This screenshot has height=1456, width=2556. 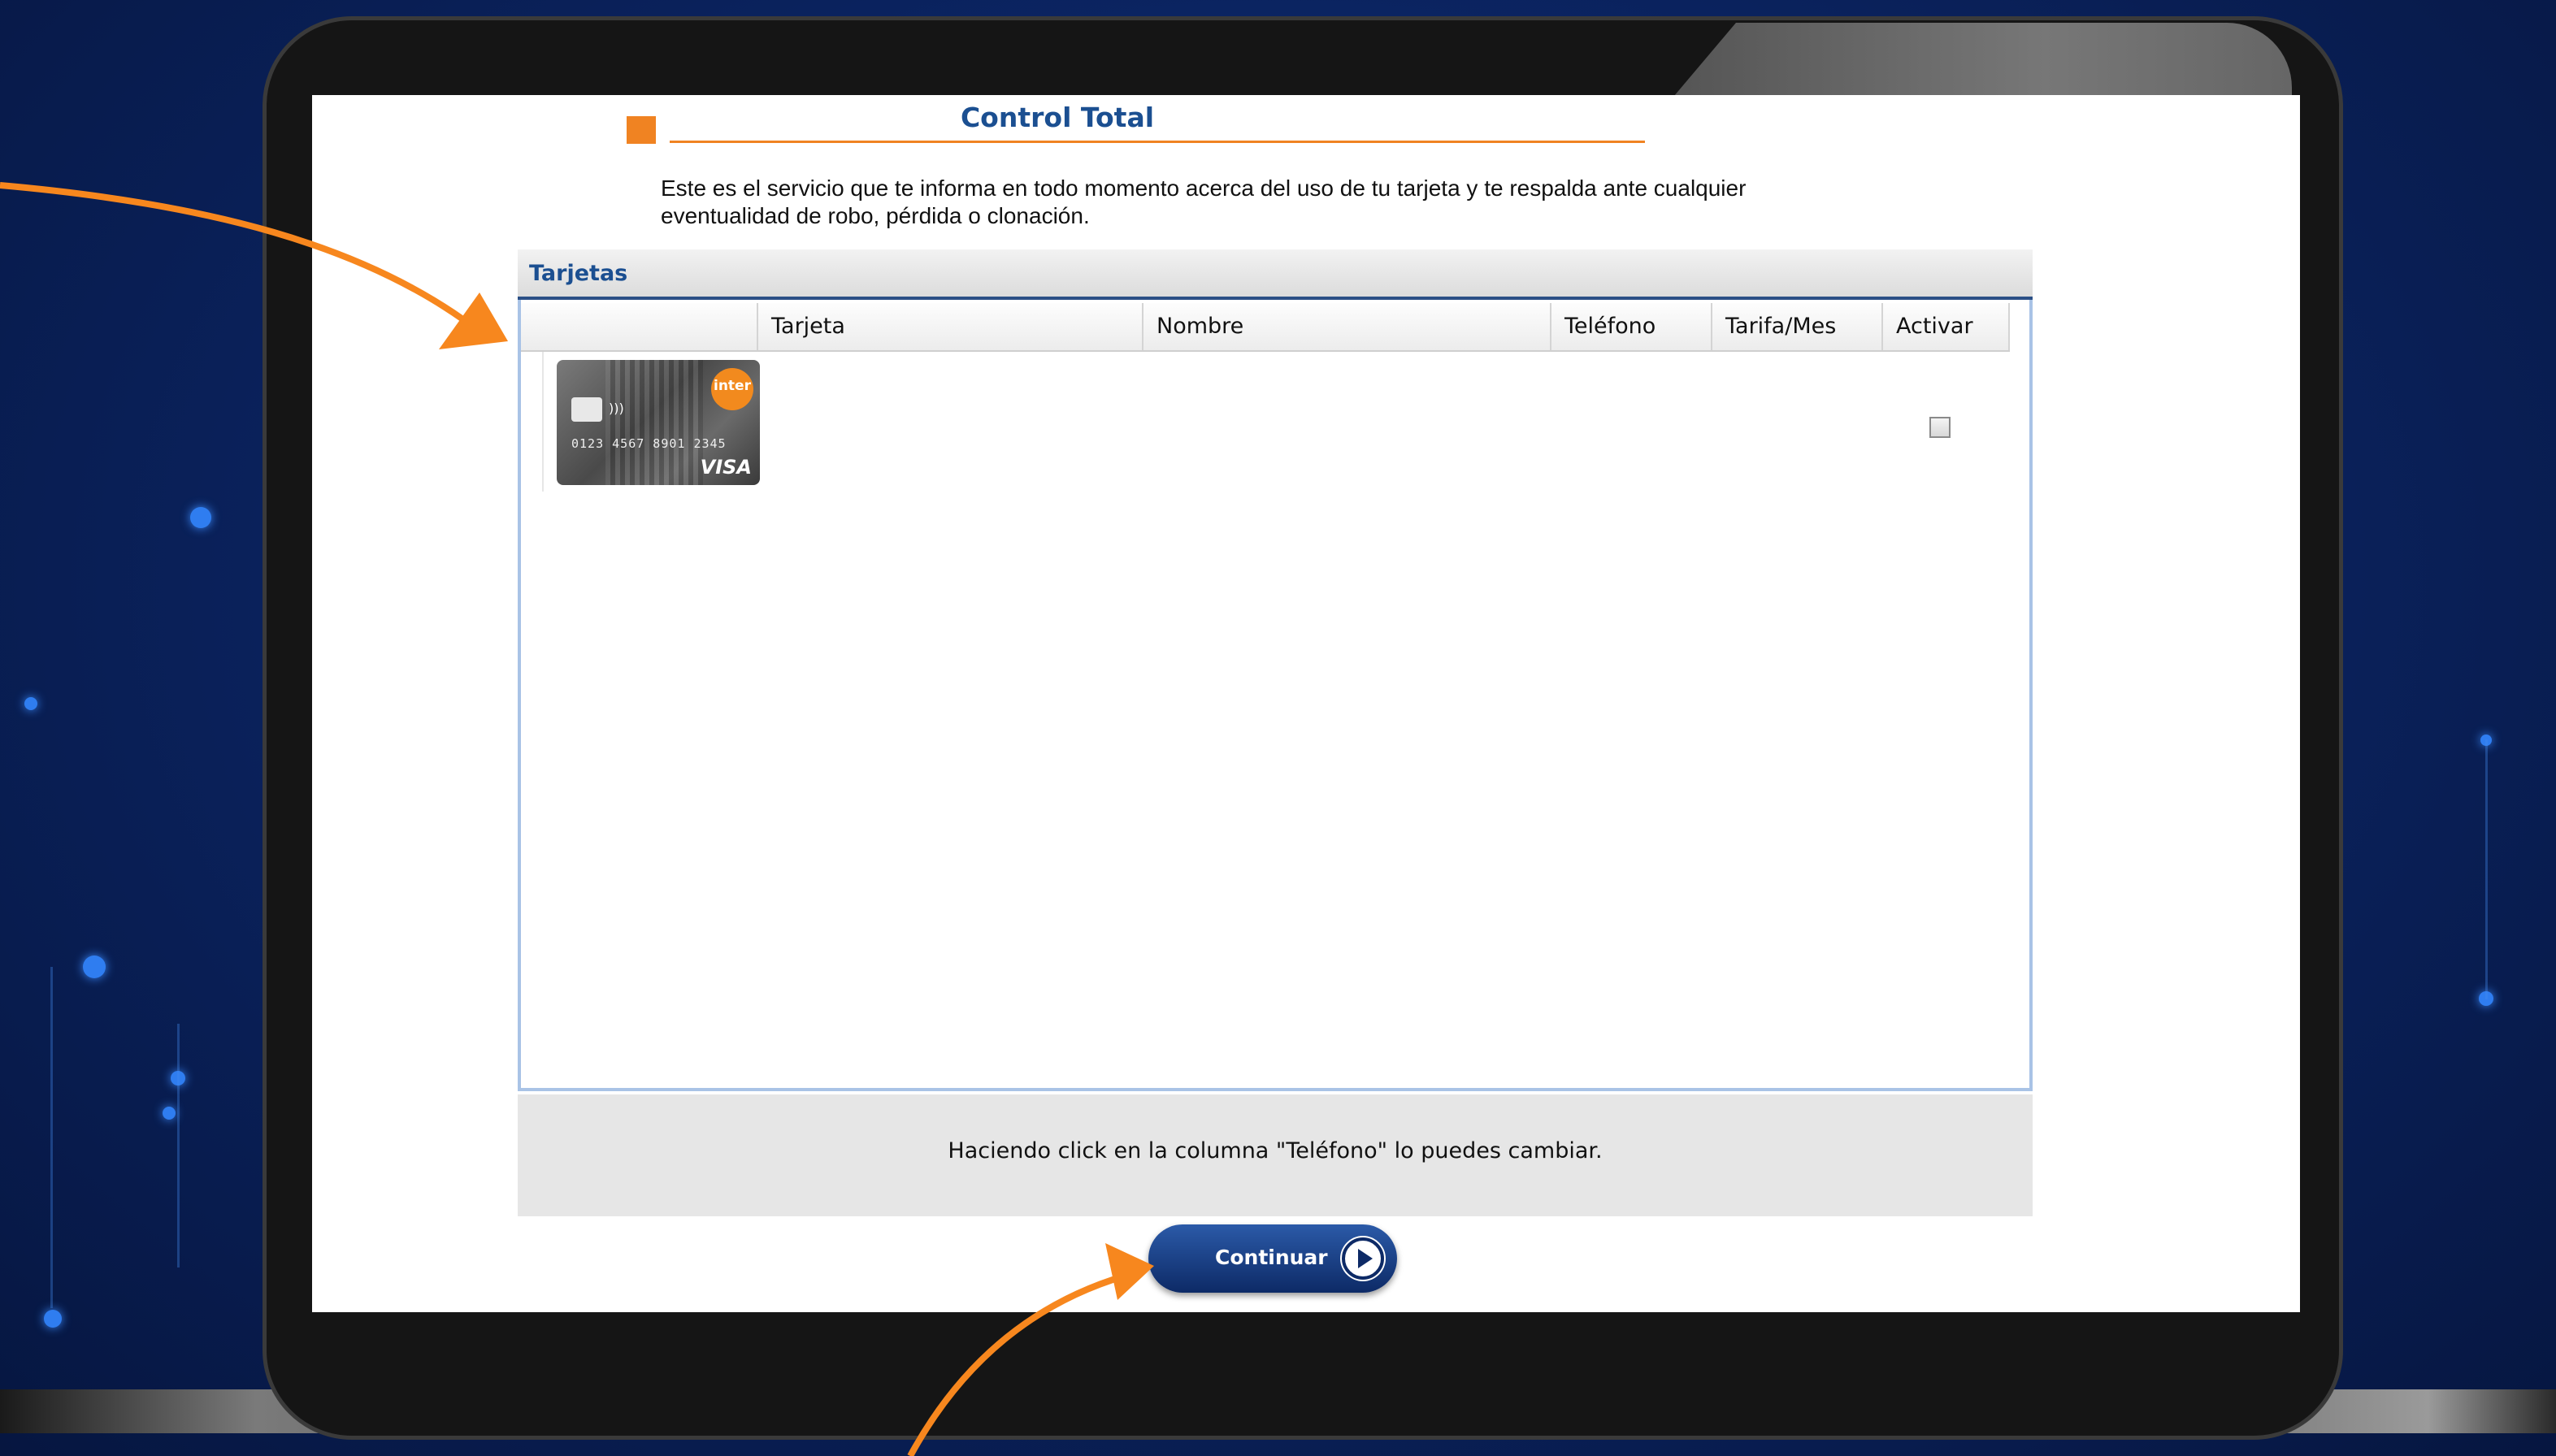 I want to click on arrow-to-card, so click(x=241, y=258).